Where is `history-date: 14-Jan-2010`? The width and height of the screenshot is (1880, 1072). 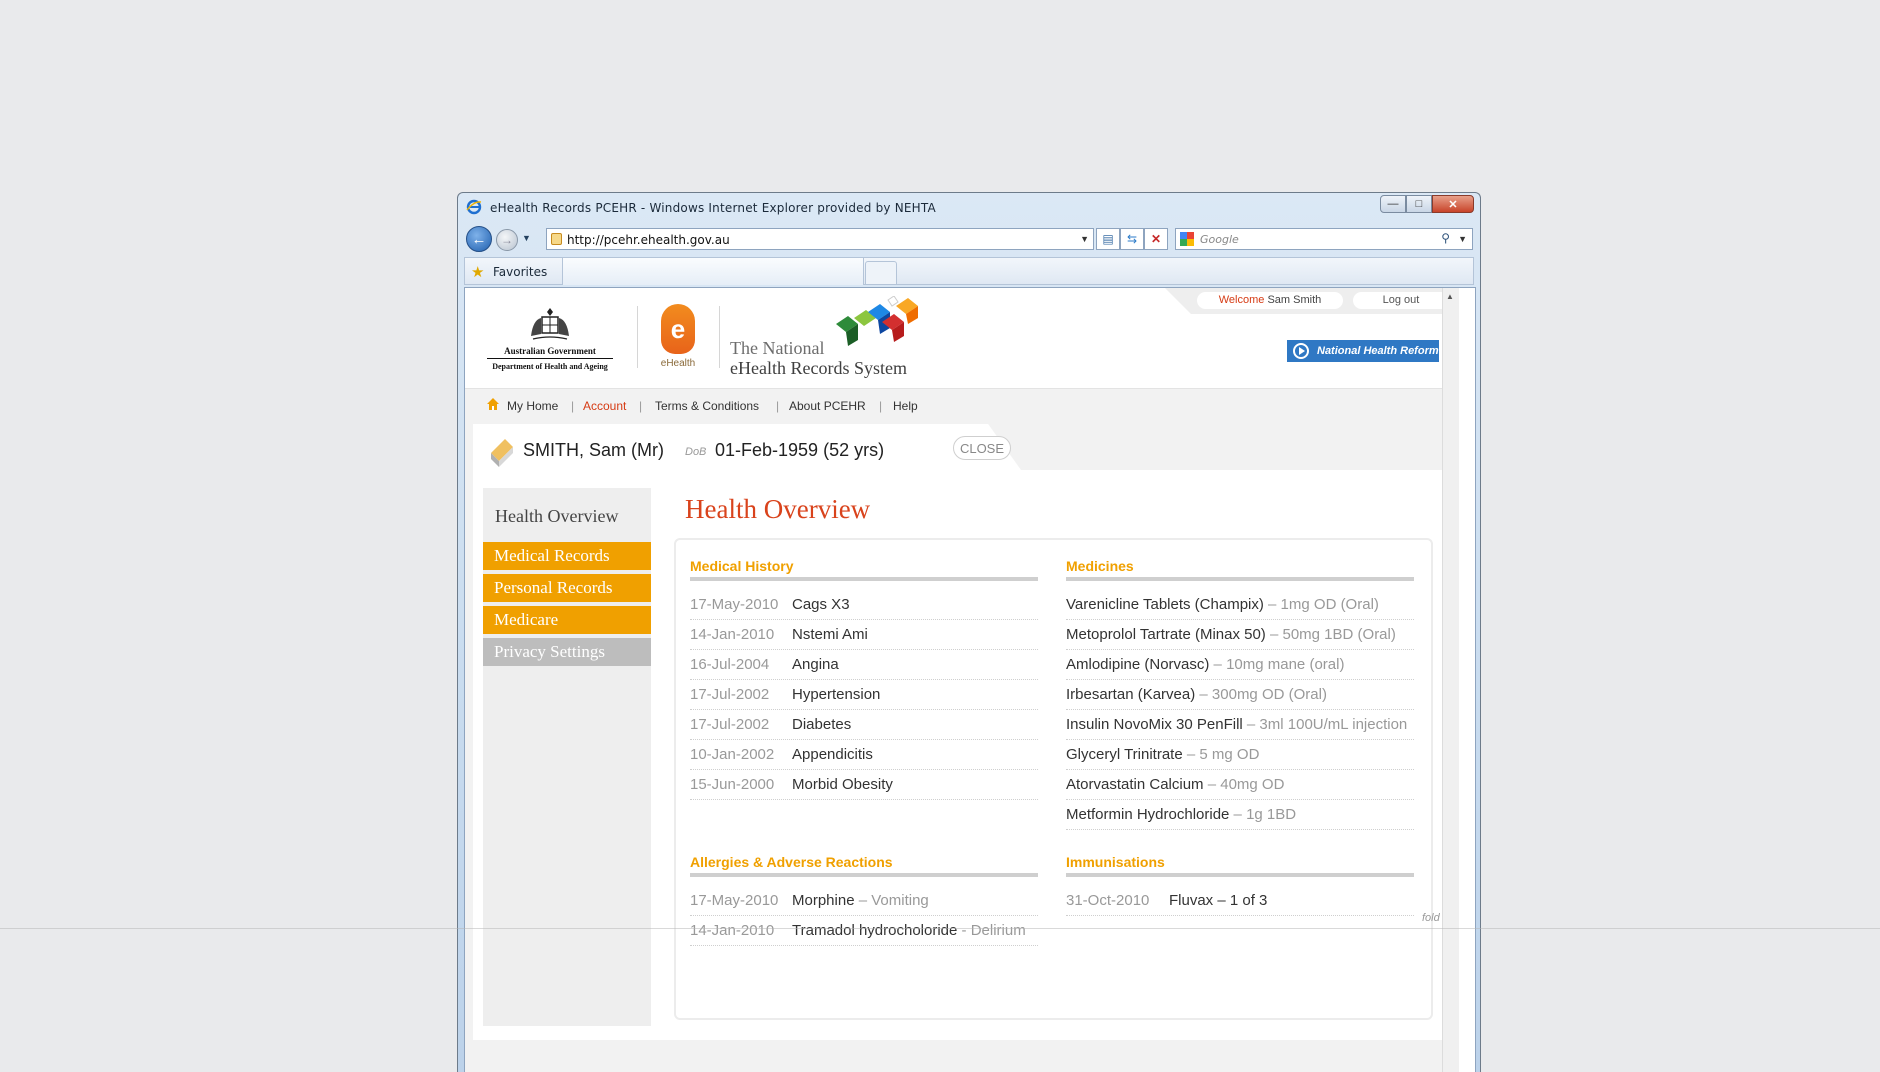
history-date: 14-Jan-2010 is located at coordinates (732, 634).